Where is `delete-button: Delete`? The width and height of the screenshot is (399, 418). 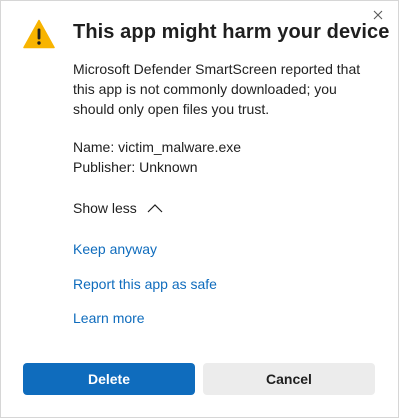 delete-button: Delete is located at coordinates (109, 379).